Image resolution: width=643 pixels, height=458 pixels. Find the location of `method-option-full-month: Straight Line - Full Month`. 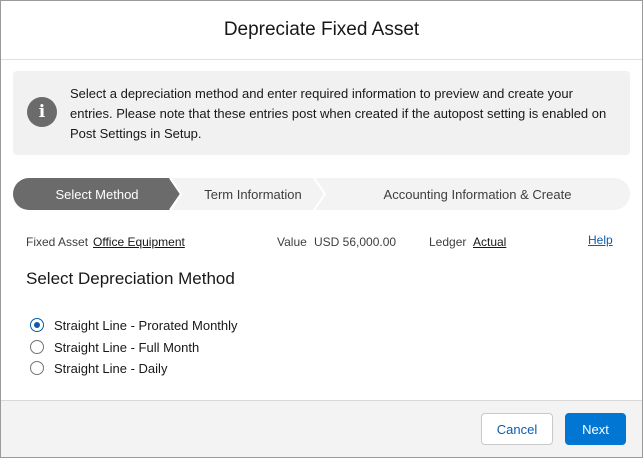

method-option-full-month: Straight Line - Full Month is located at coordinates (114, 347).